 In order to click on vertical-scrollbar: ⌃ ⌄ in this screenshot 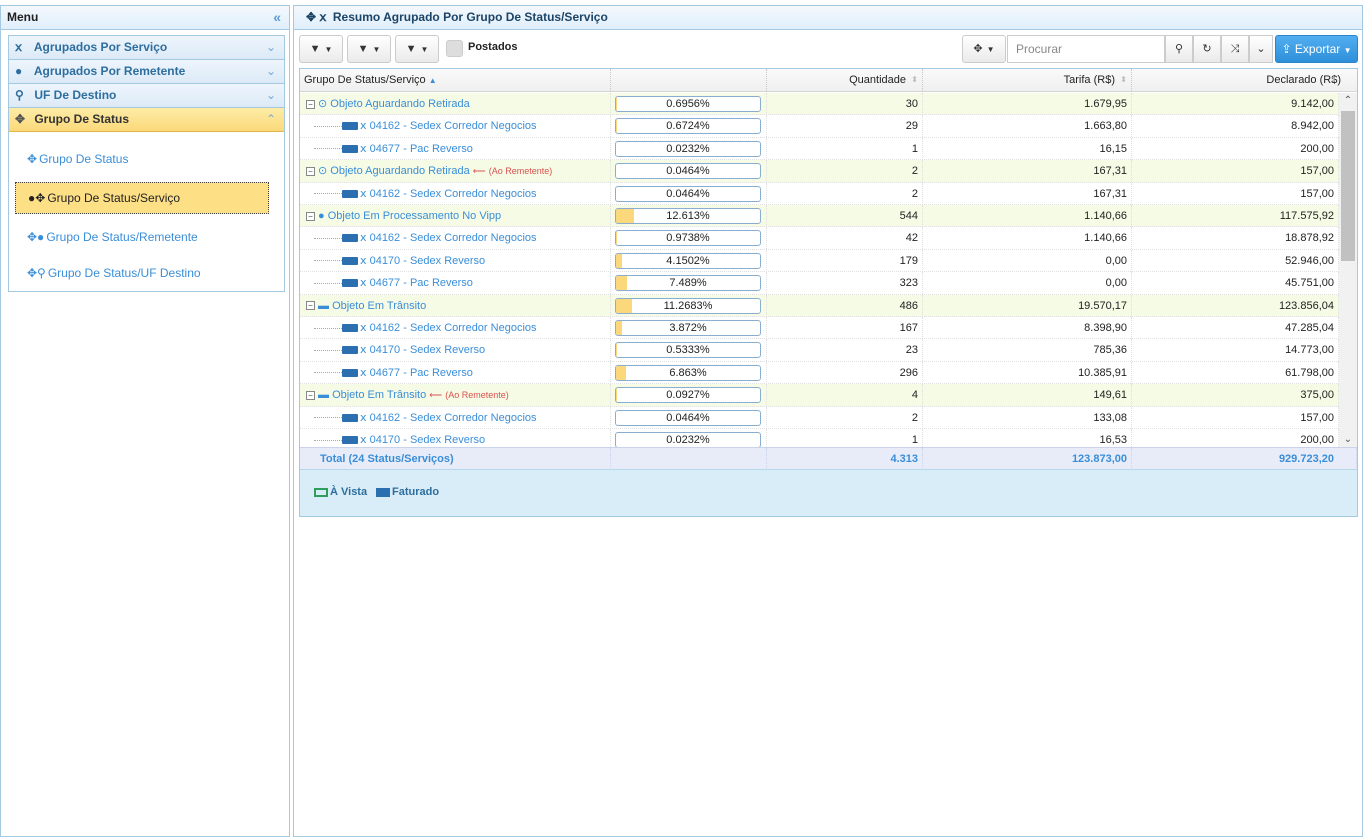, I will do `click(1348, 270)`.